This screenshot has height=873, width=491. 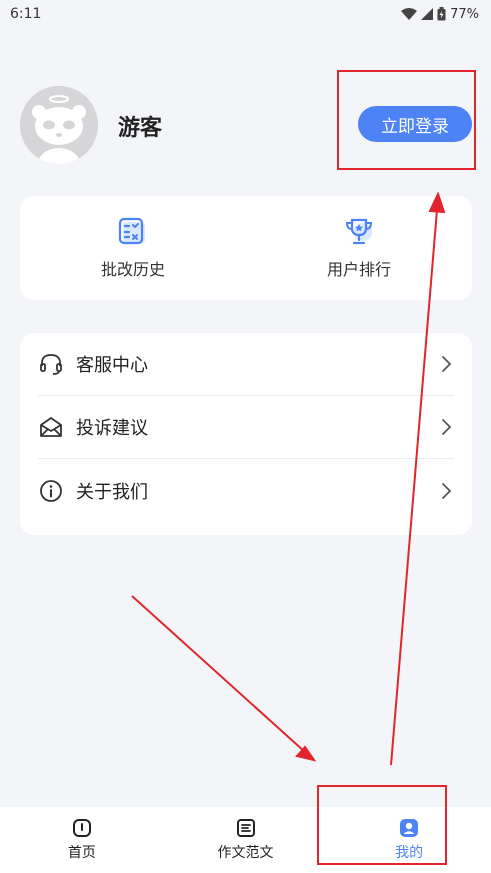 I want to click on nav-label: 我的, so click(x=409, y=853).